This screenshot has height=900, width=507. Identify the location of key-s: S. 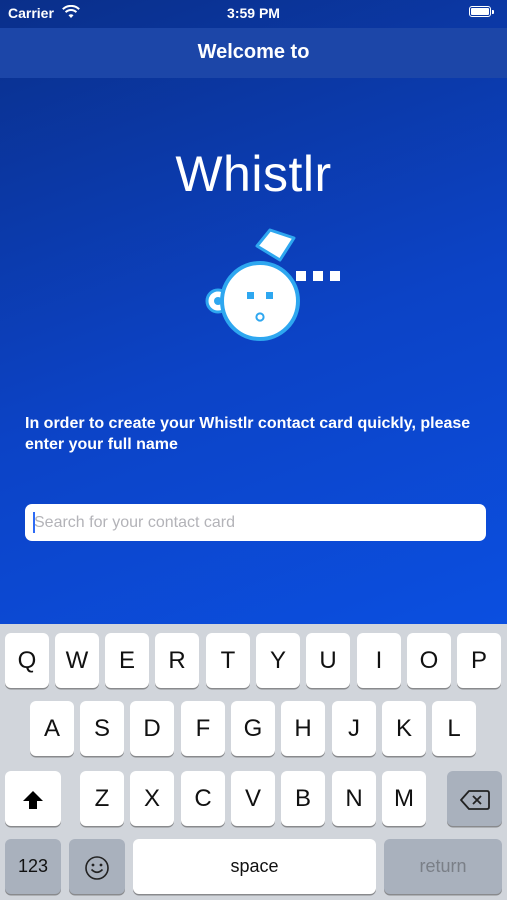
(102, 728).